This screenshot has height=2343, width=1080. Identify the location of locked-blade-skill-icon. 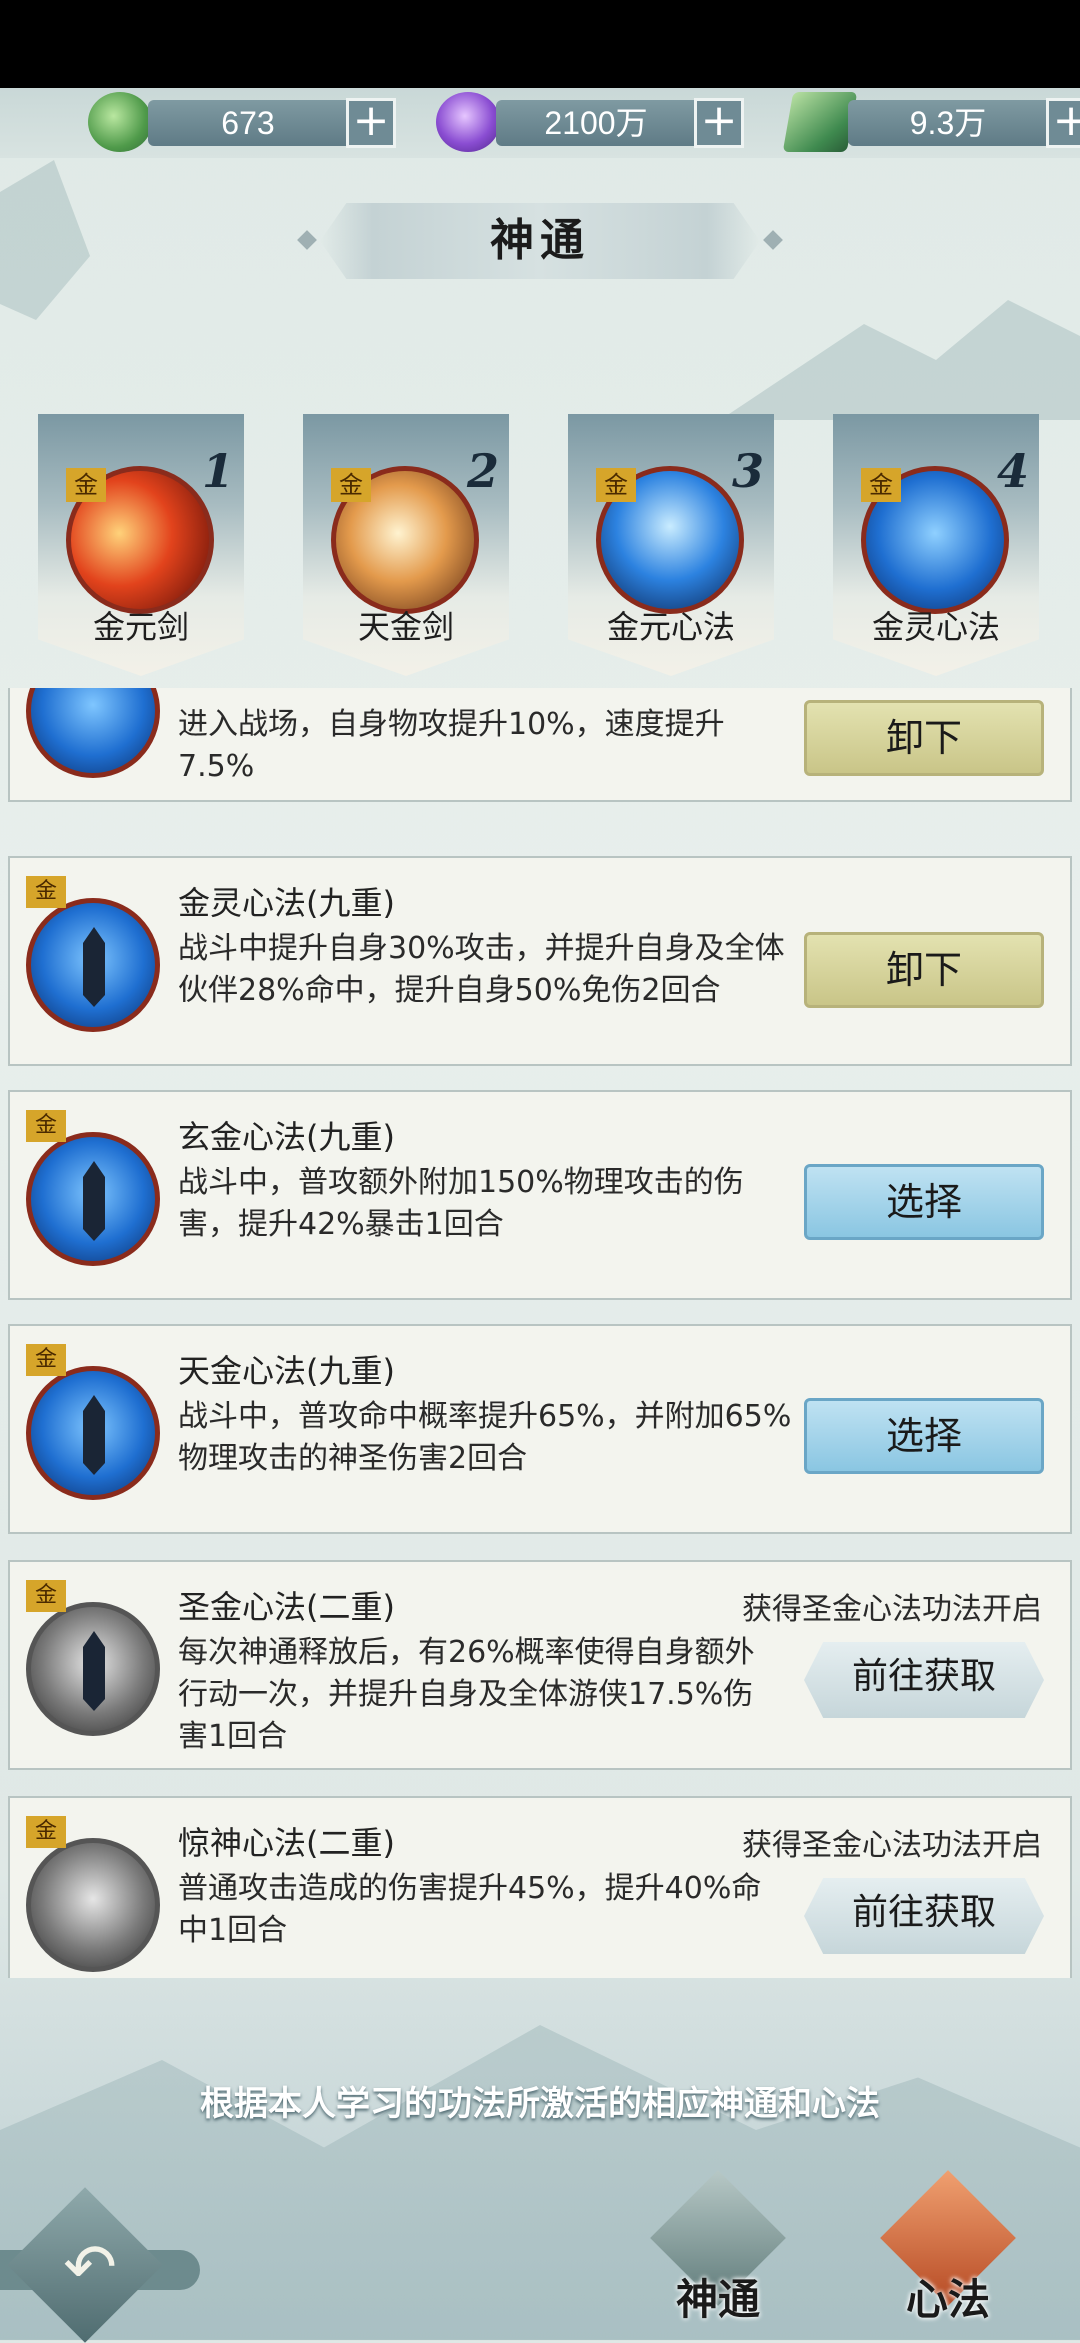
(93, 1669).